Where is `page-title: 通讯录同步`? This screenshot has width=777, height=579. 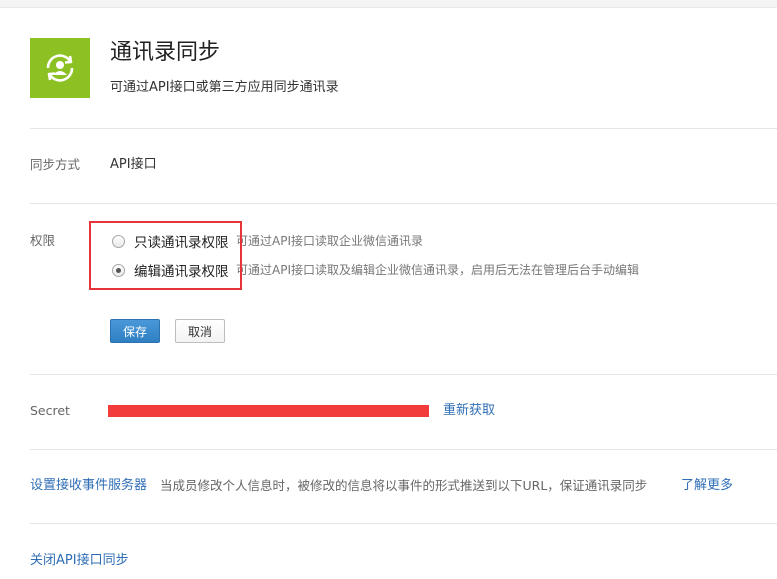
page-title: 通讯录同步 is located at coordinates (165, 52).